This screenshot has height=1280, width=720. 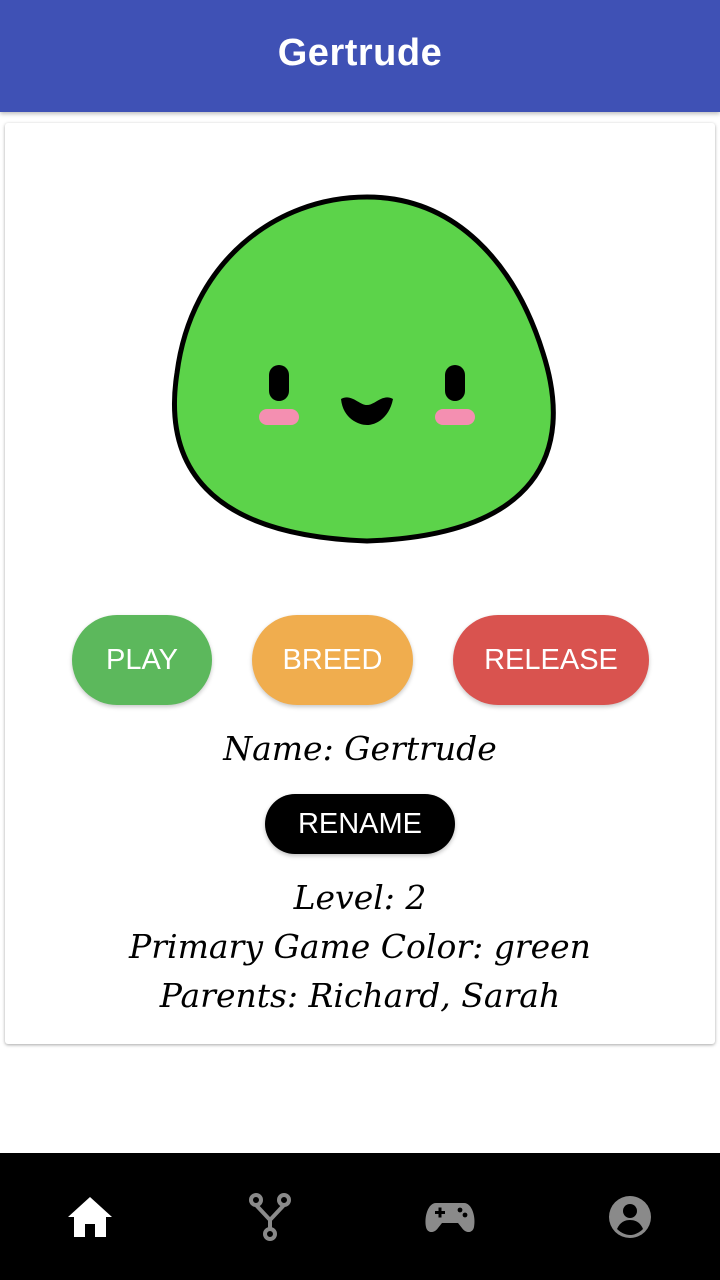 I want to click on bottom-navigation, so click(x=360, y=1216).